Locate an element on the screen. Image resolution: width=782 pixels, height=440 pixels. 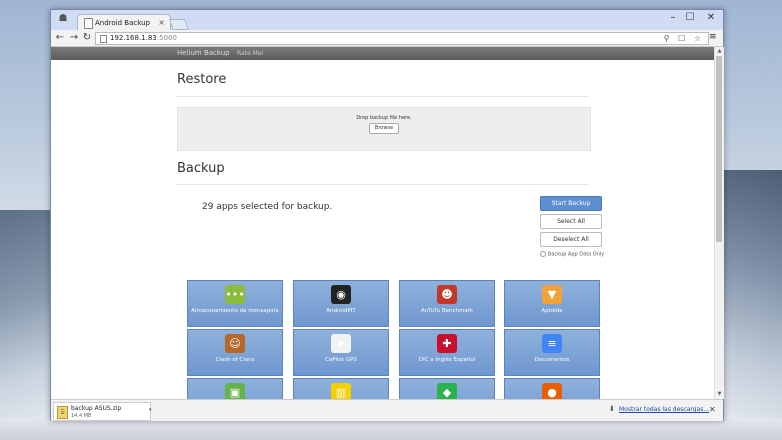
browser-toolbar: ← → ↻ 192.168.1.83:5000 ⚲ ☐ ☆ ≡ is located at coordinates (387, 38).